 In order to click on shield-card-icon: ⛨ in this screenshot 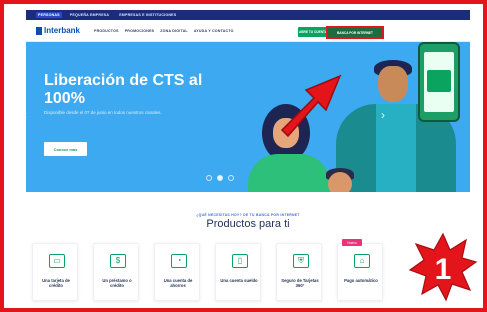, I will do `click(301, 261)`.